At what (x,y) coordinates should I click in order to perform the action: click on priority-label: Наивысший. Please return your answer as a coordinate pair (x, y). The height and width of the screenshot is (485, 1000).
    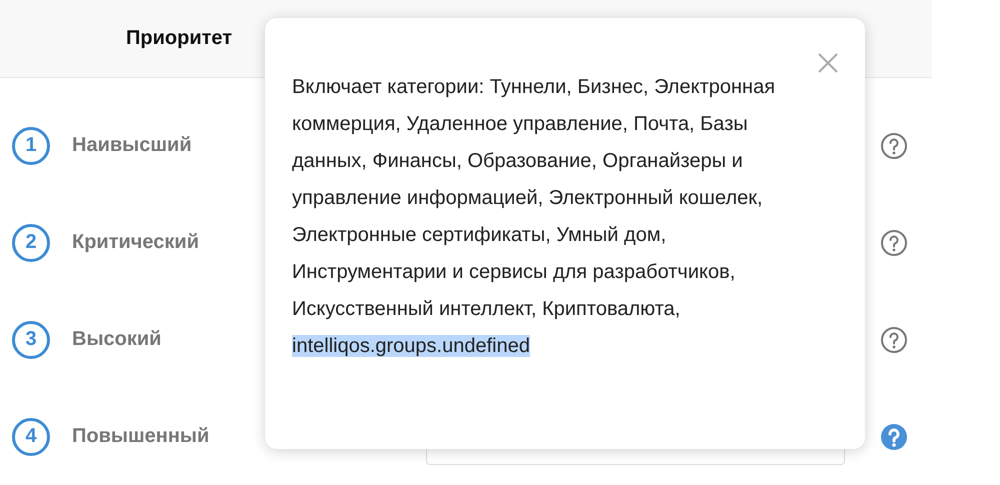
    Looking at the image, I should click on (132, 145).